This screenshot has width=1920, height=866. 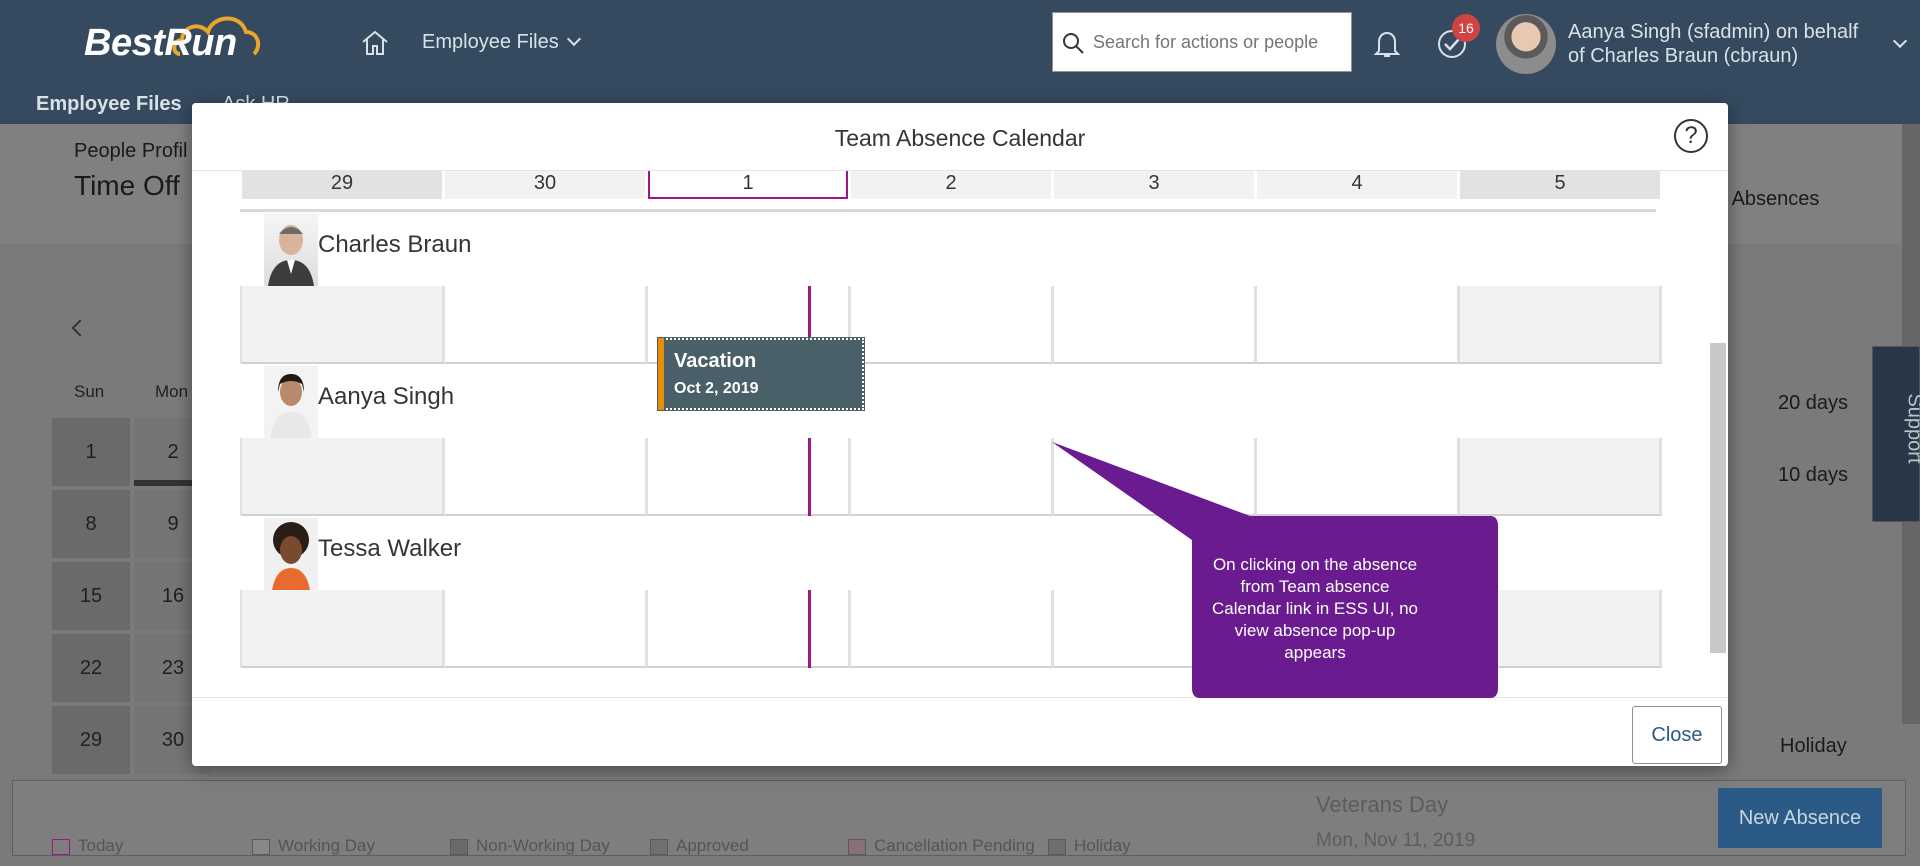 I want to click on dialog-scrollbar, so click(x=1718, y=498).